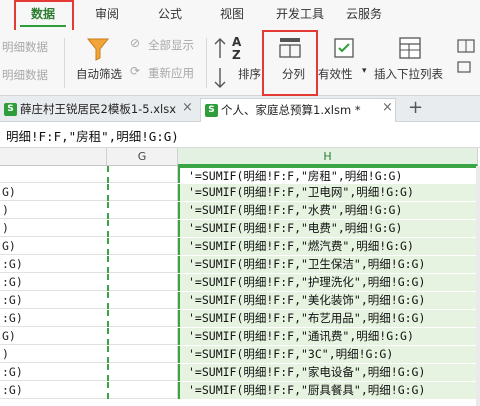  I want to click on auto-filter-label: 自动筛选, so click(99, 74).